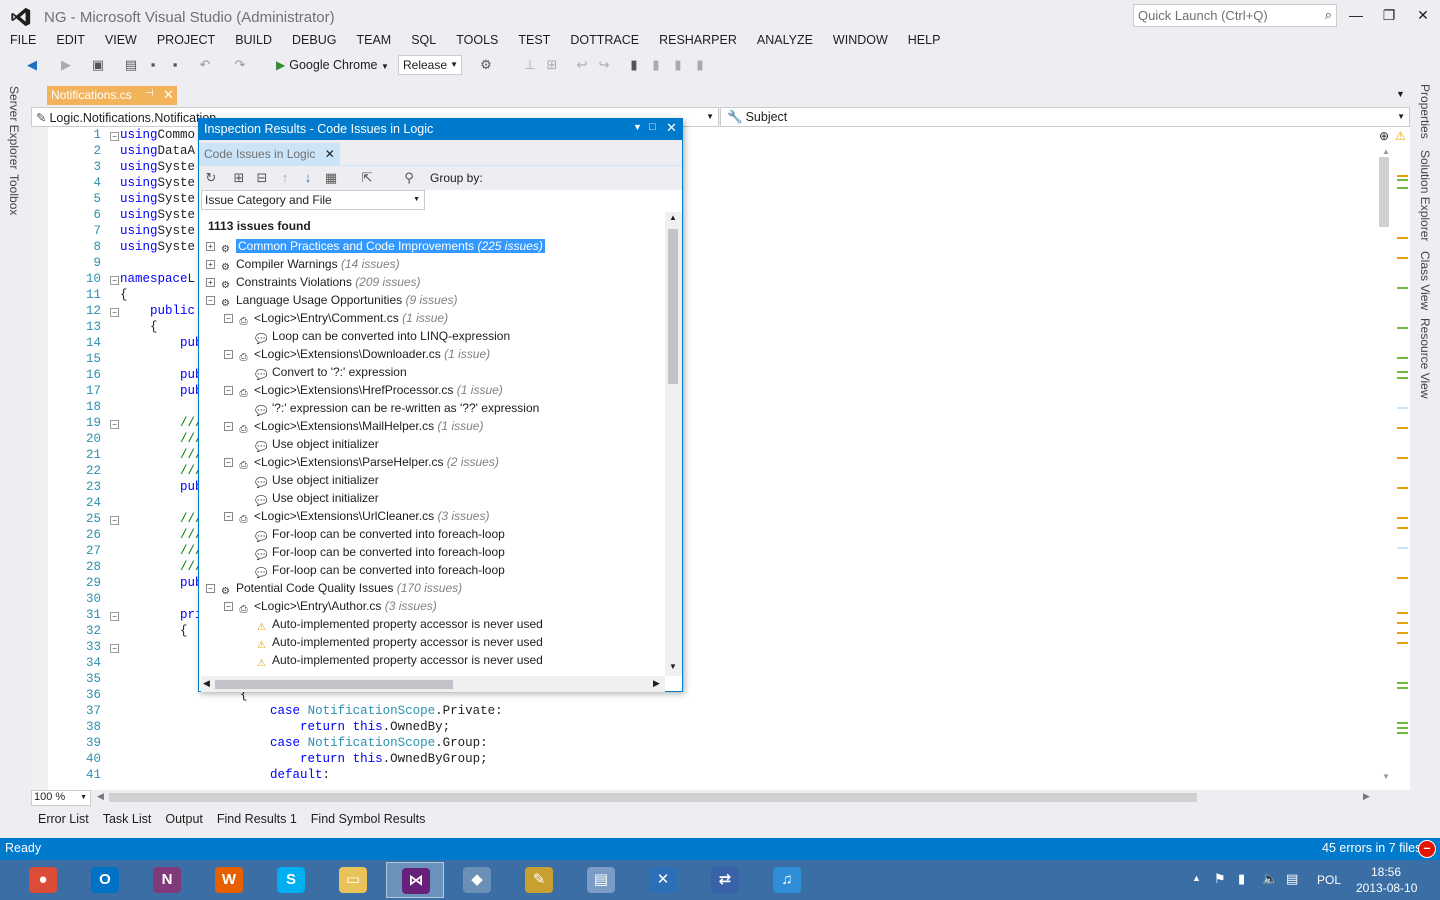 The image size is (1440, 900). Describe the element at coordinates (331, 178) in the screenshot. I see `view-options-icon: ▦` at that location.